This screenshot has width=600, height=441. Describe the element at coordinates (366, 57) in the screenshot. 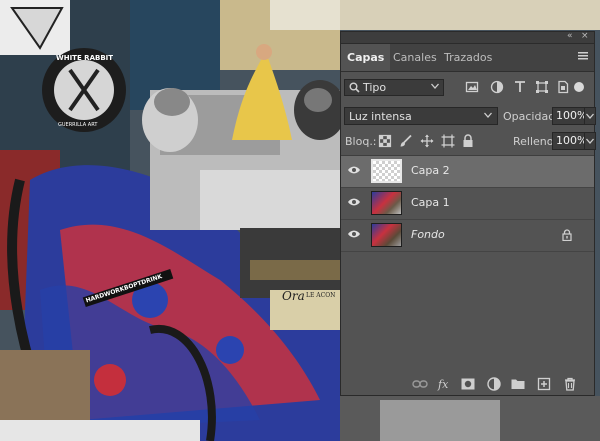

I see `tab-capas: Capas` at that location.